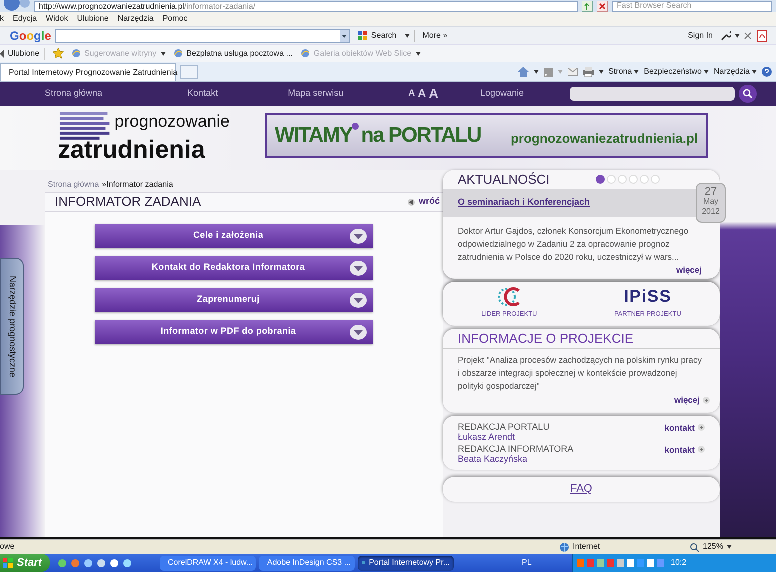 The image size is (776, 574). I want to click on menu-item: Widok, so click(57, 19).